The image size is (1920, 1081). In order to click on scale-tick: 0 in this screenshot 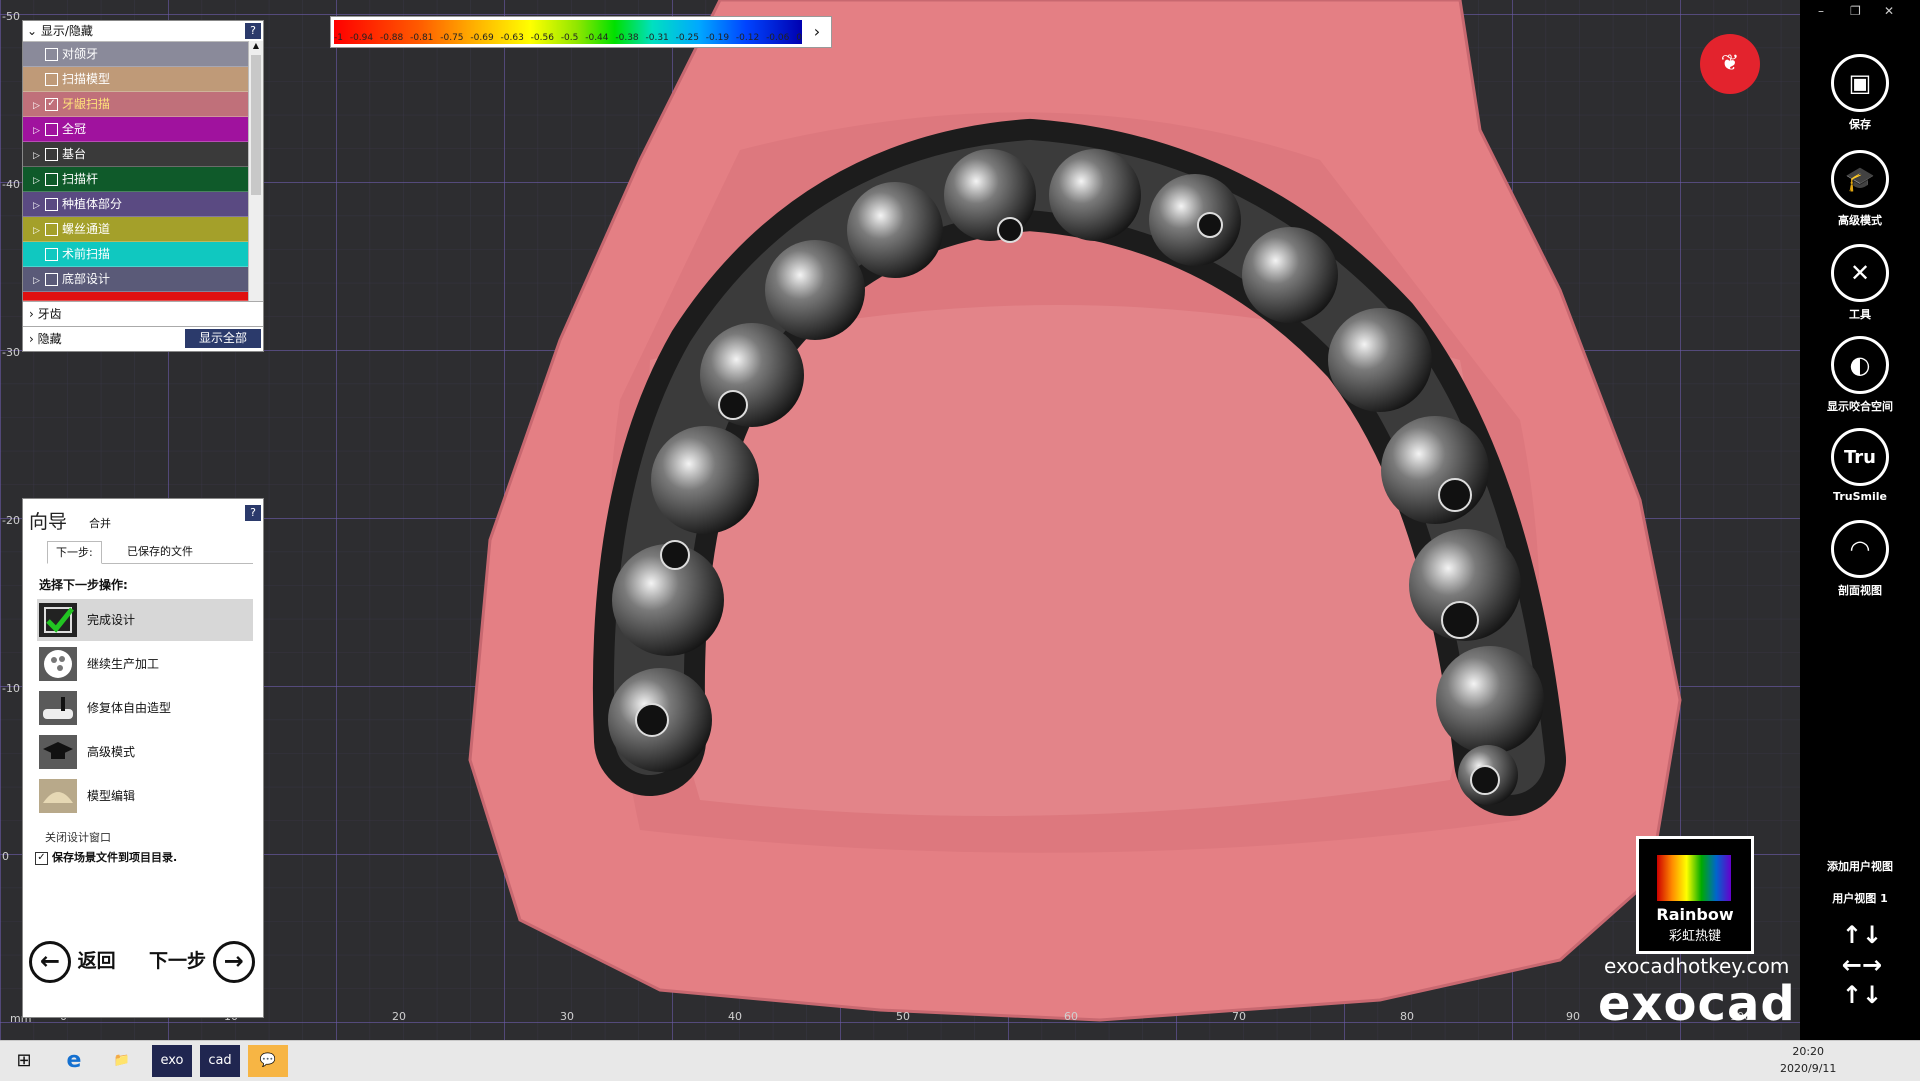, I will do `click(799, 38)`.